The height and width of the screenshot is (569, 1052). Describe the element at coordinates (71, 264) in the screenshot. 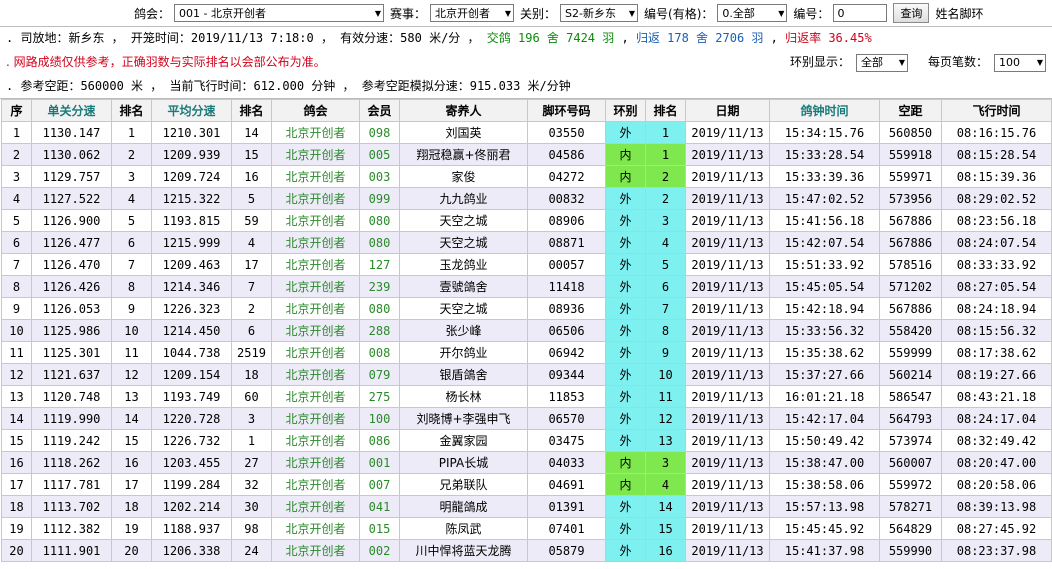

I see `cell-leg-speed: 1126.470` at that location.